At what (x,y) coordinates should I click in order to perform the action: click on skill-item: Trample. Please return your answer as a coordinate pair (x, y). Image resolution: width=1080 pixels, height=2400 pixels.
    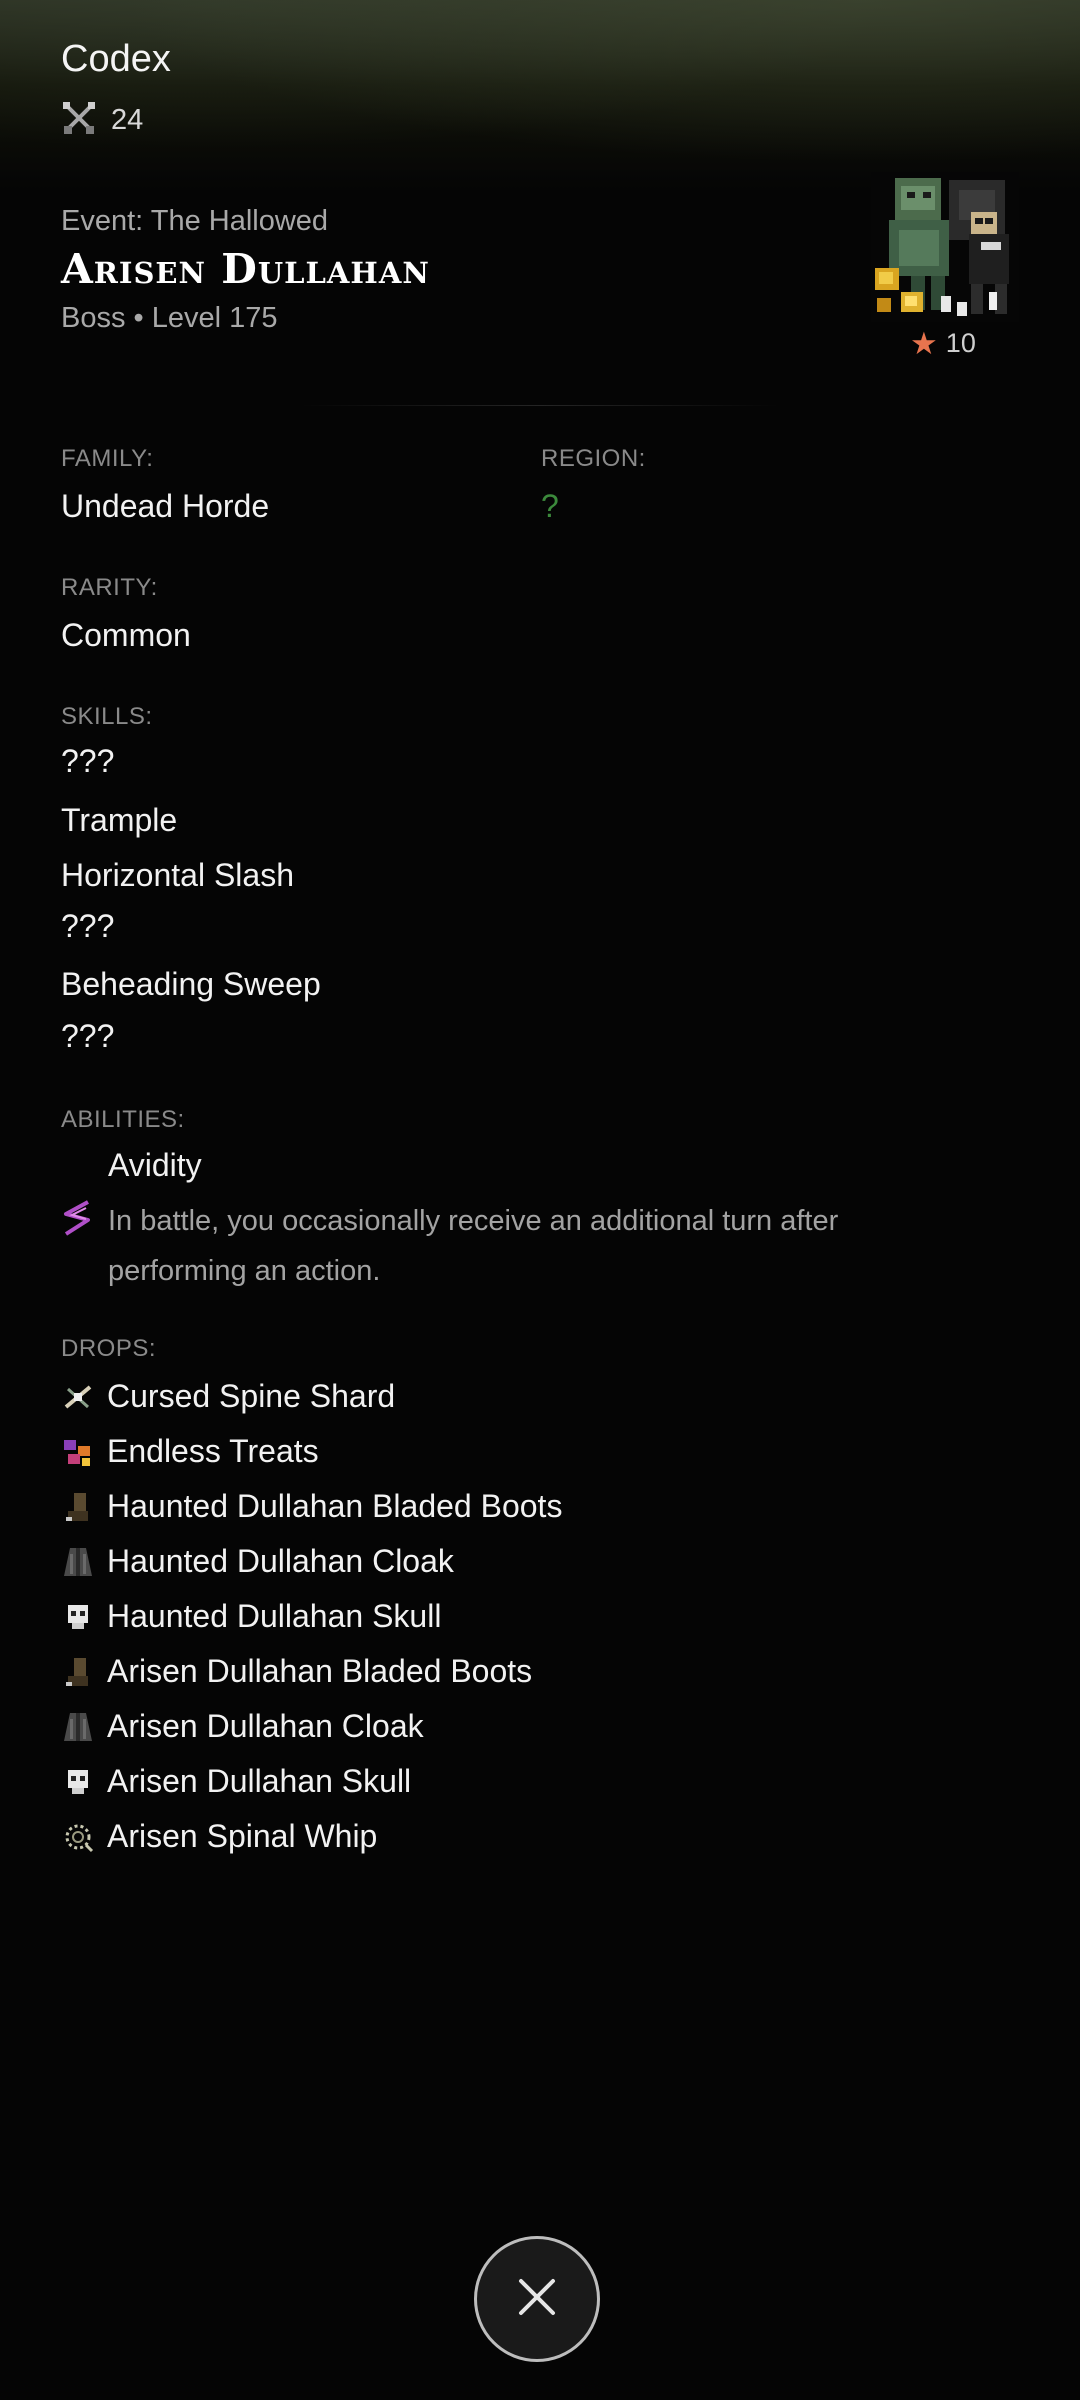
    Looking at the image, I should click on (119, 820).